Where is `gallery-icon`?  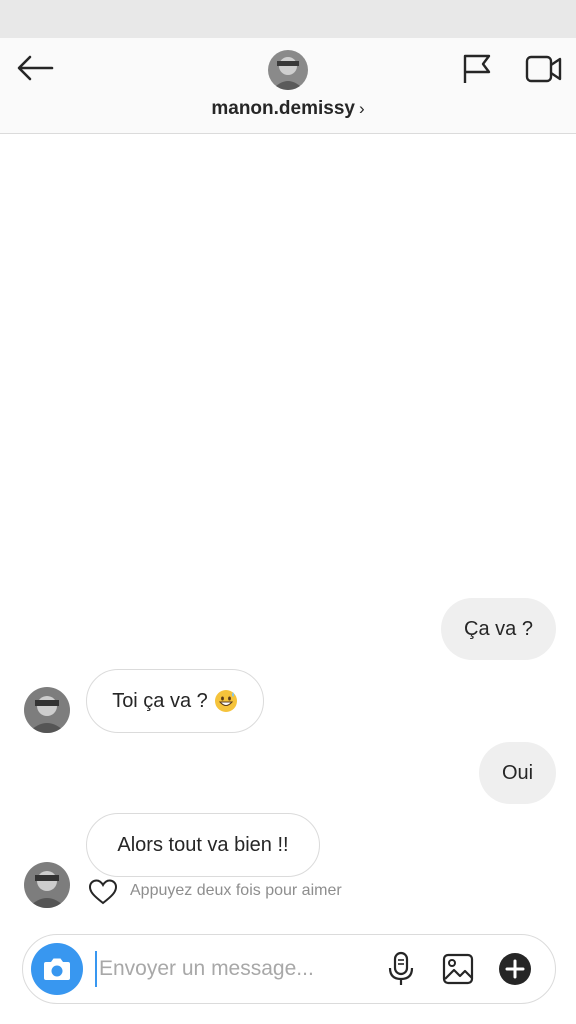 gallery-icon is located at coordinates (458, 969).